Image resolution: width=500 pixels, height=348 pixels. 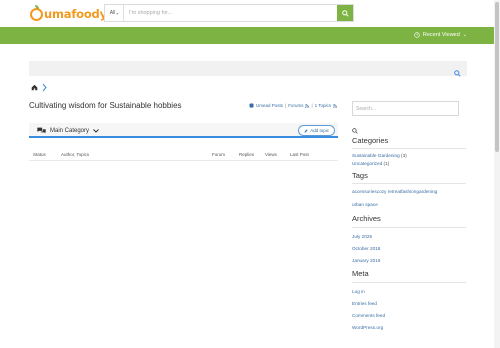 What do you see at coordinates (319, 130) in the screenshot?
I see `add-topic-label: Add topic` at bounding box center [319, 130].